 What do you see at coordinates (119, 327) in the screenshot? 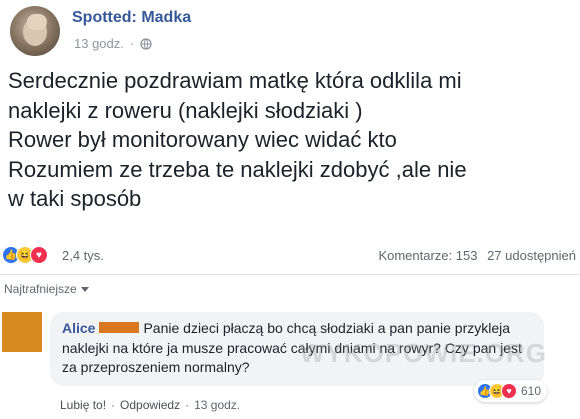
I see `redaction-bar` at bounding box center [119, 327].